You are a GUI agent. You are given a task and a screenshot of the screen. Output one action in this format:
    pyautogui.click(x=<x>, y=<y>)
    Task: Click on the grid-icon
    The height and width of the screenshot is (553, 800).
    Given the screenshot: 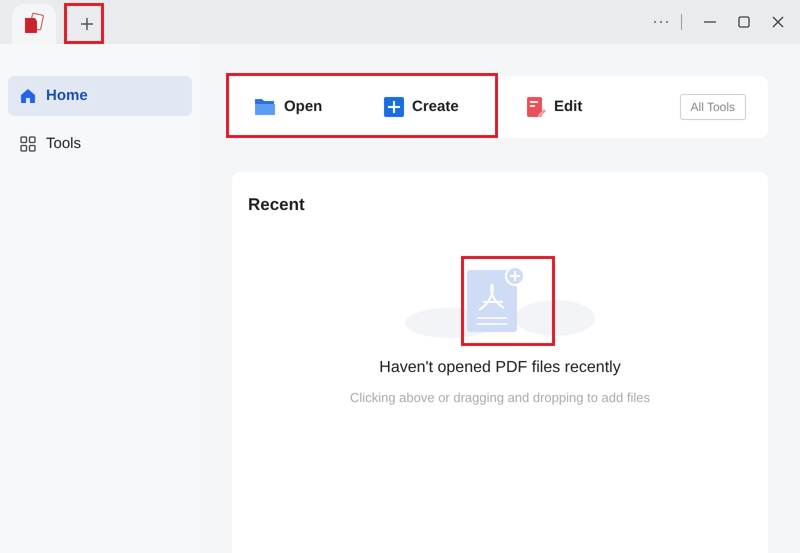 What is the action you would take?
    pyautogui.click(x=28, y=144)
    